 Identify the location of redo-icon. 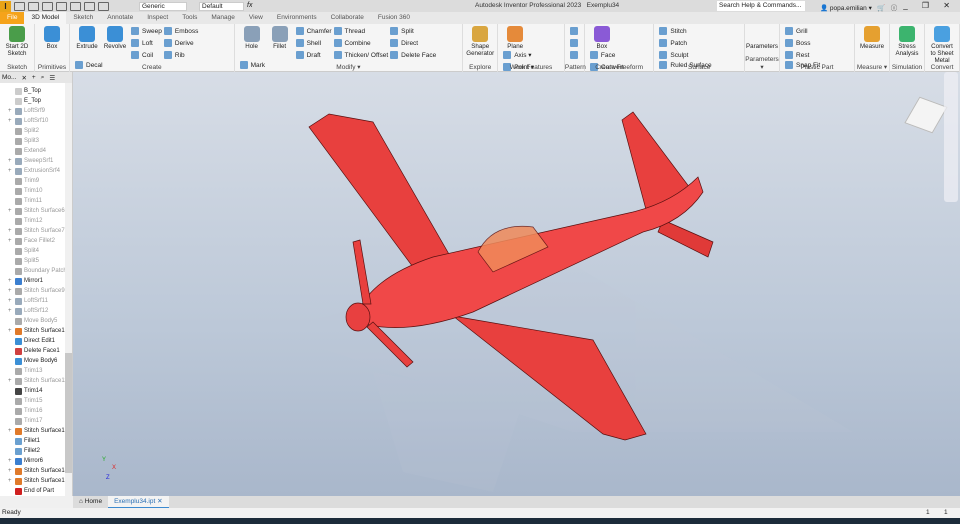
(75, 6).